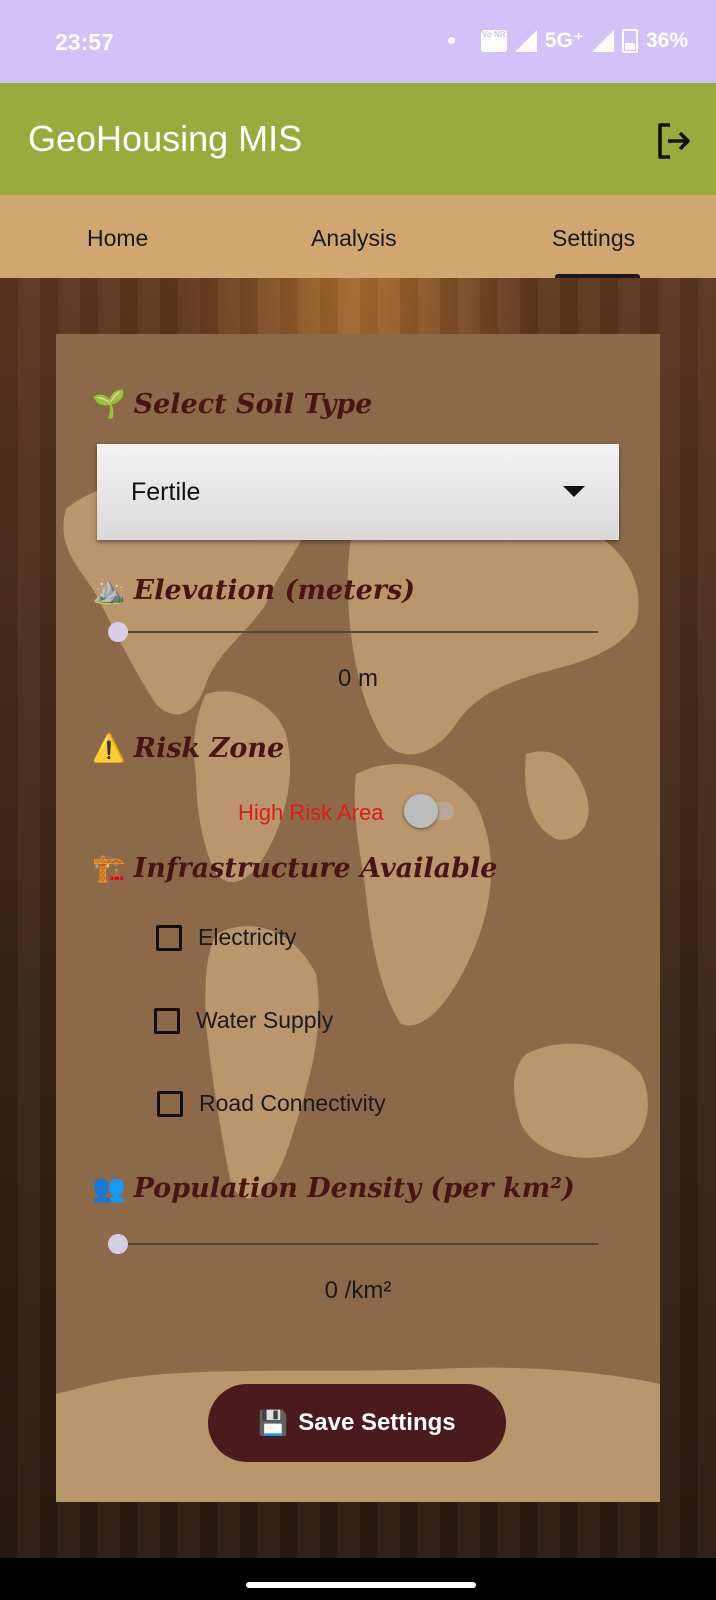 Image resolution: width=716 pixels, height=1600 pixels. What do you see at coordinates (357, 678) in the screenshot?
I see `elevation-value: 0 m` at bounding box center [357, 678].